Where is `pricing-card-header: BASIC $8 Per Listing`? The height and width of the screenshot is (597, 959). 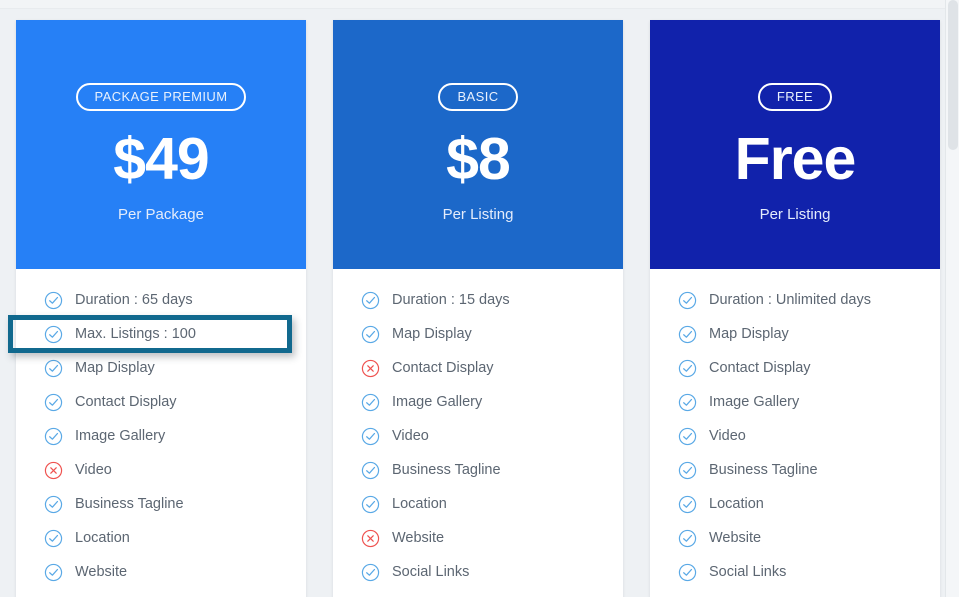
pricing-card-header: BASIC $8 Per Listing is located at coordinates (478, 144).